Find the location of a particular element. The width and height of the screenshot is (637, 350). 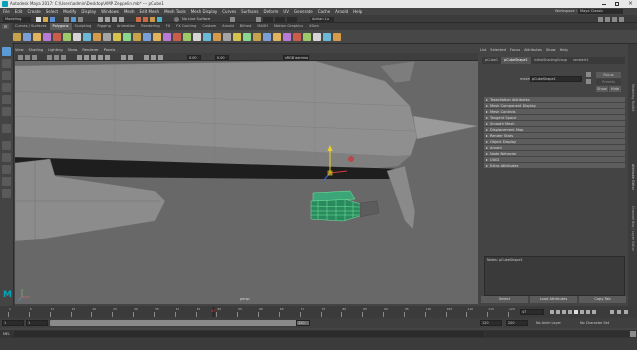

presets-button: Presets is located at coordinates (608, 82).